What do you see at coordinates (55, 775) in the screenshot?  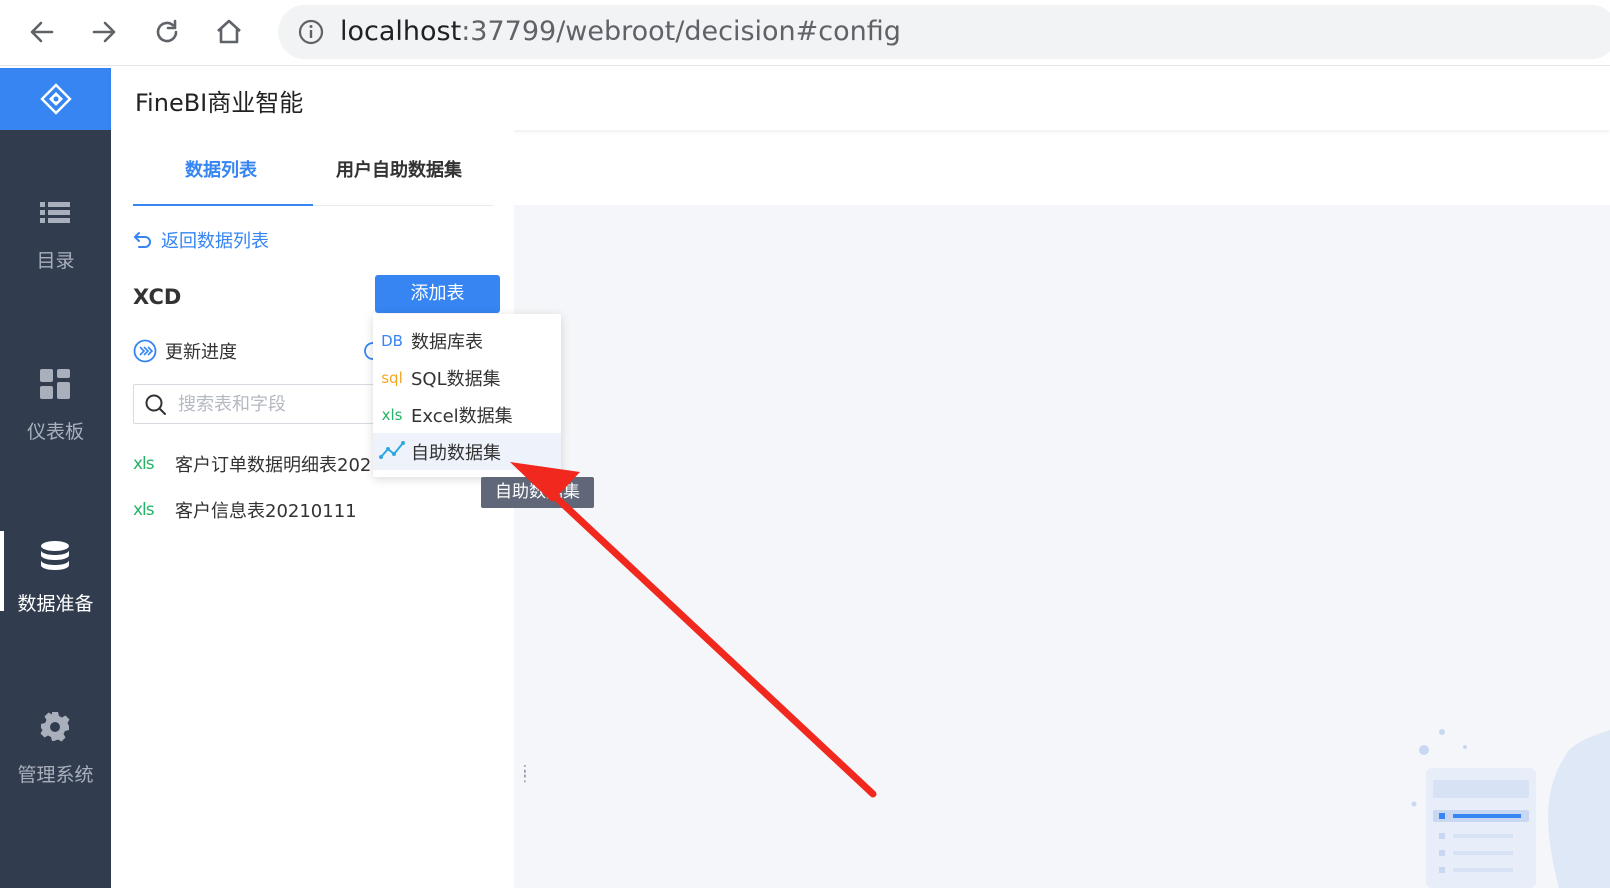 I see `nav-label-admin: 管理系统` at bounding box center [55, 775].